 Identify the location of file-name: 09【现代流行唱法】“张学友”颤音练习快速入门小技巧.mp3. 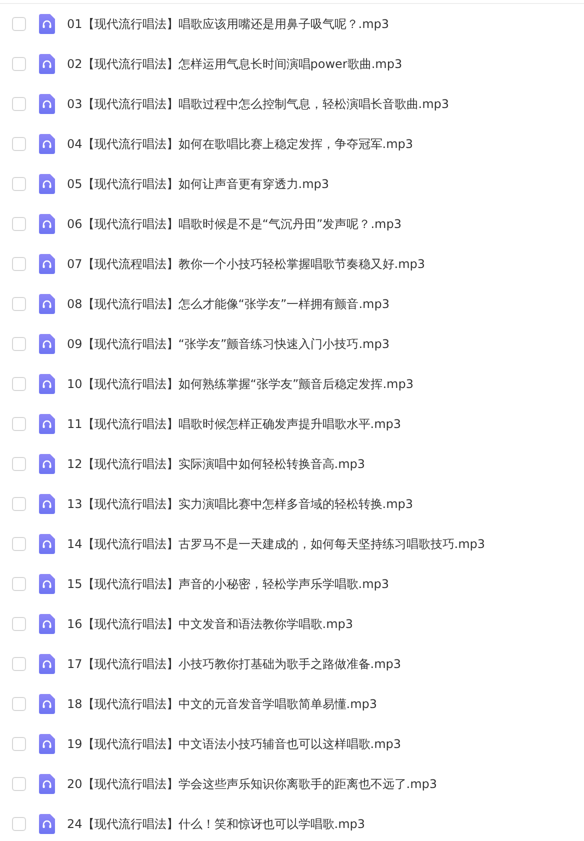
(228, 344).